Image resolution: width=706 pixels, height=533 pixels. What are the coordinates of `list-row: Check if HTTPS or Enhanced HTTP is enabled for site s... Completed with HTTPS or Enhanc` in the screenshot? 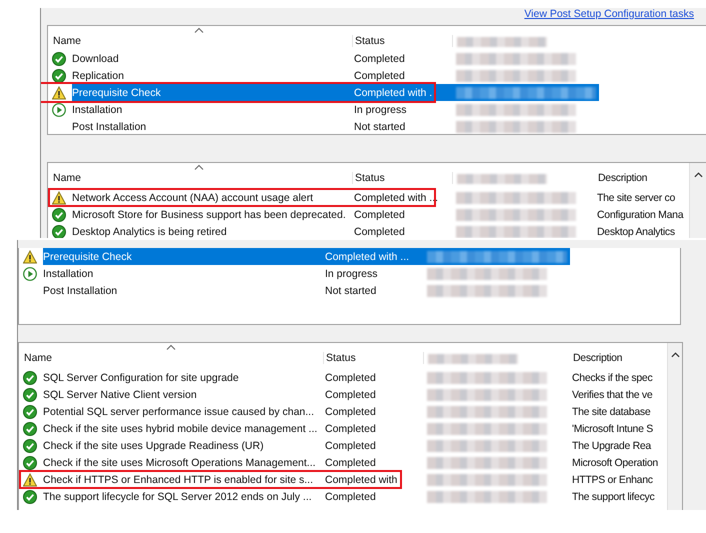 It's located at (342, 479).